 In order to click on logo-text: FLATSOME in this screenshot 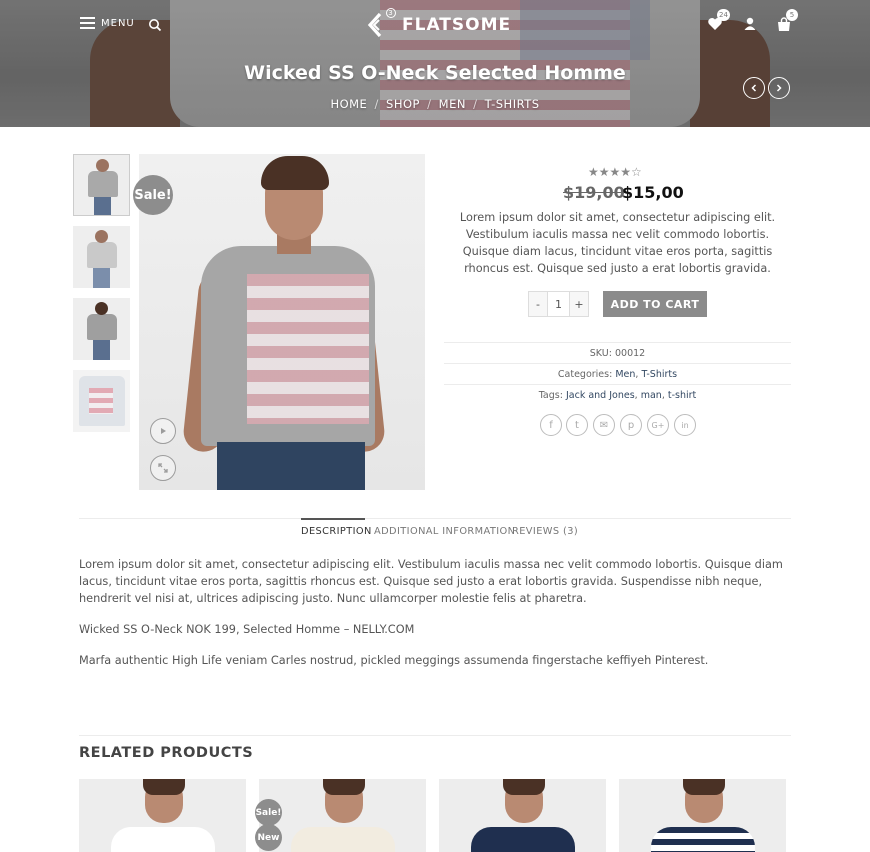, I will do `click(457, 25)`.